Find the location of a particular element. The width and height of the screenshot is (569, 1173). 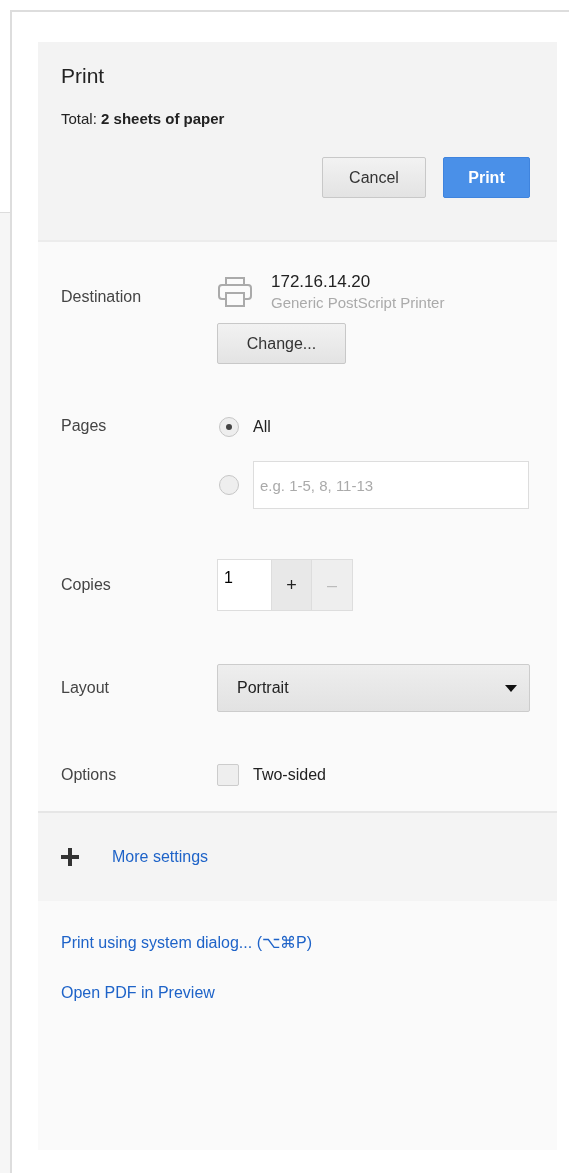

setting-label: Pages is located at coordinates (84, 426).